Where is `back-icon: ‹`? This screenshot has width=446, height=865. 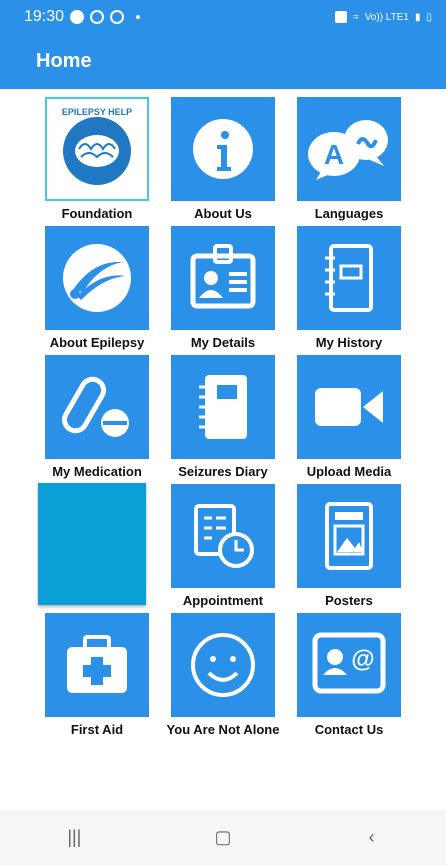 back-icon: ‹ is located at coordinates (372, 837).